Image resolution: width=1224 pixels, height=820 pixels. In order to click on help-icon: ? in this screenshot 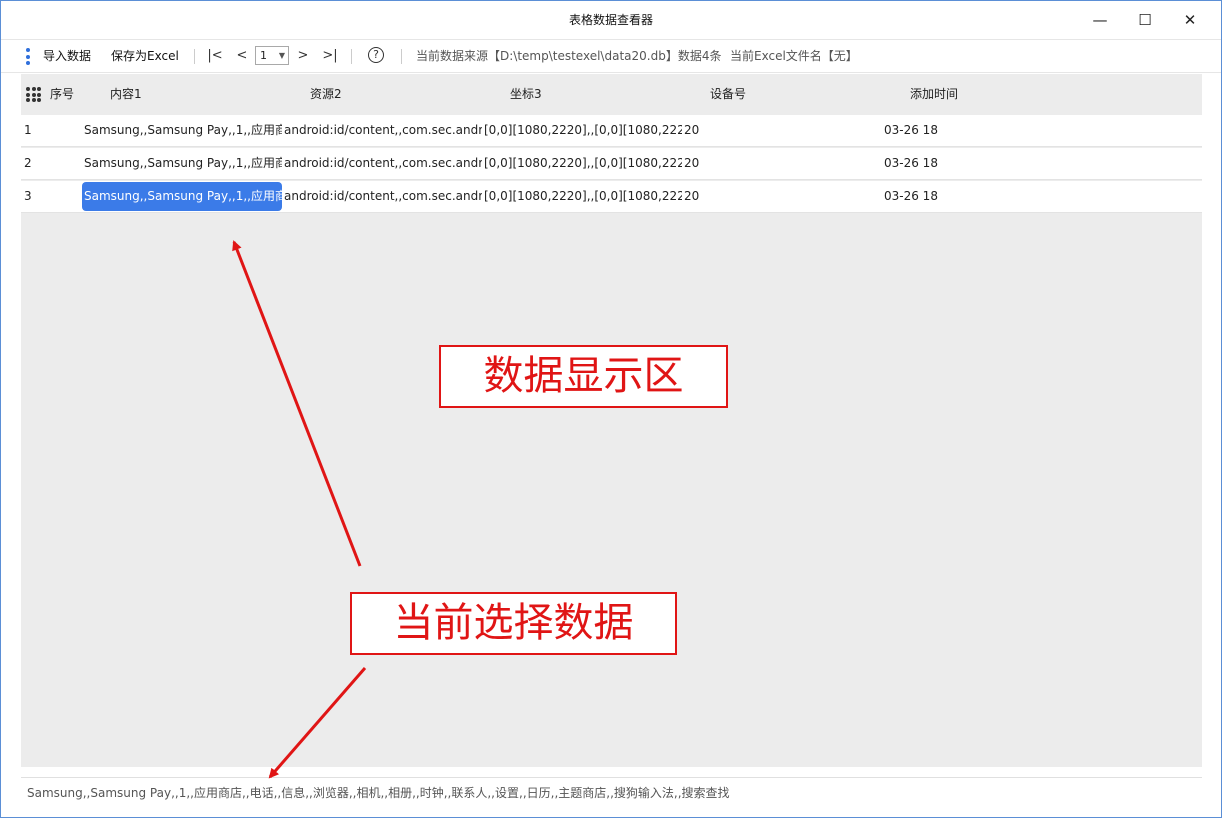, I will do `click(376, 55)`.